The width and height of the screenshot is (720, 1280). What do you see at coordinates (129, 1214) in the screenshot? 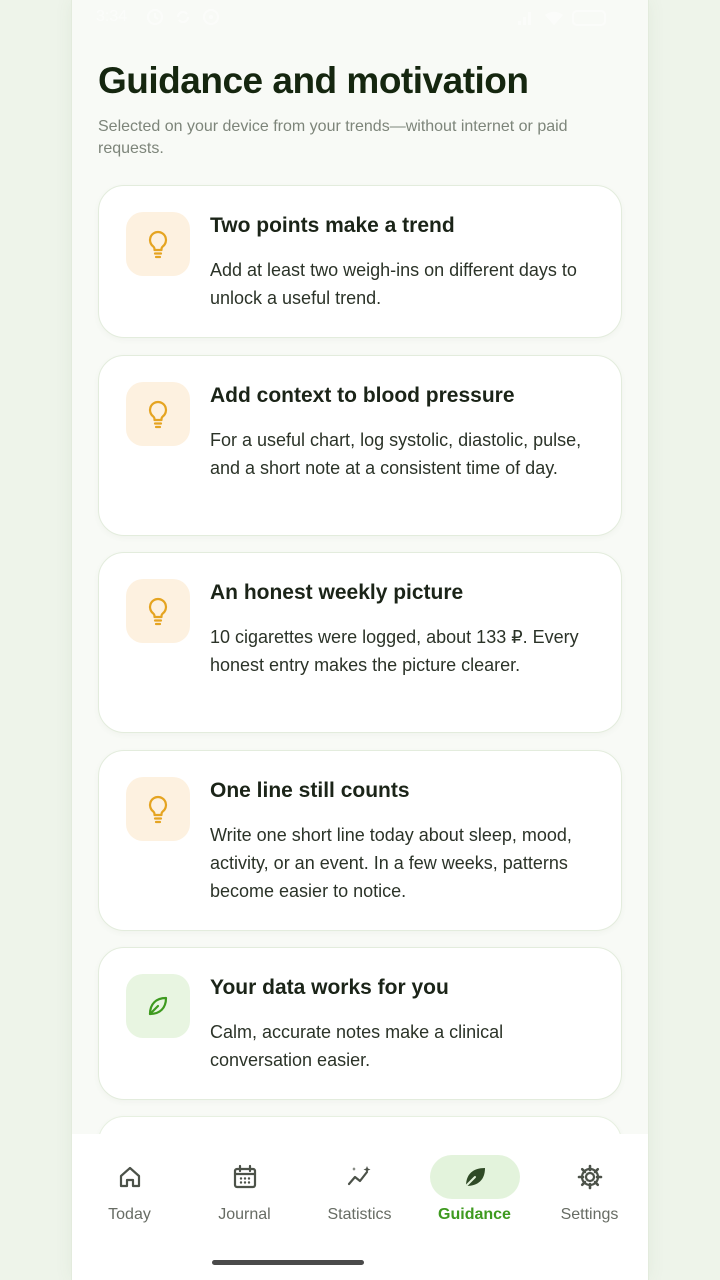
I see `nav-label: Today` at bounding box center [129, 1214].